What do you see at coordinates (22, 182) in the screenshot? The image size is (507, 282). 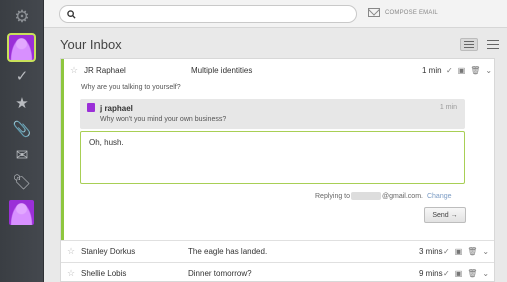 I see `tag-icon: 🏷` at bounding box center [22, 182].